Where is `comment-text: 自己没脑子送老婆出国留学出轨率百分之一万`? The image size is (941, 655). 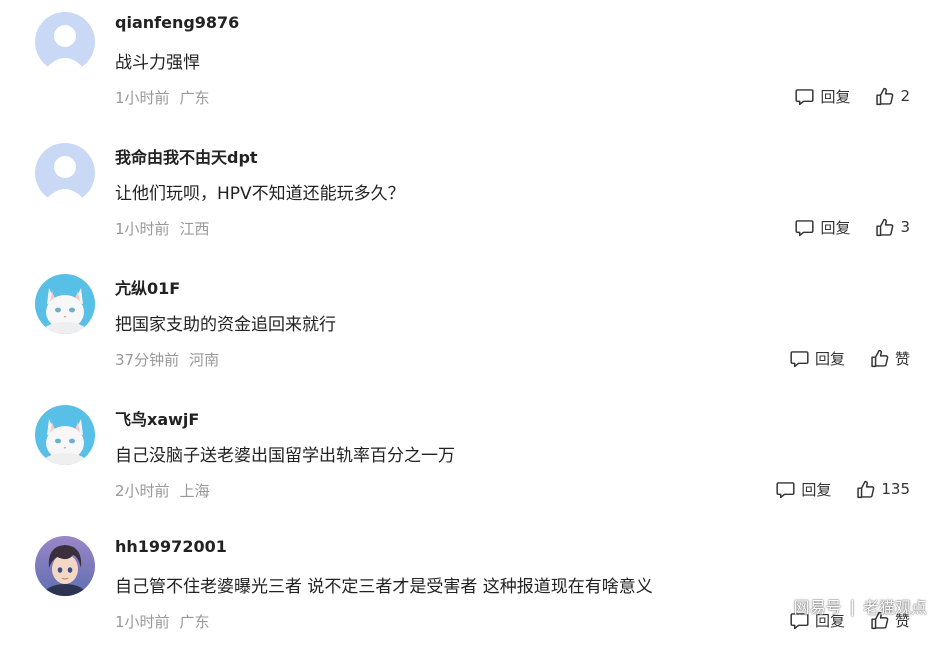 comment-text: 自己没脑子送老婆出国留学出轨率百分之一万 is located at coordinates (285, 456).